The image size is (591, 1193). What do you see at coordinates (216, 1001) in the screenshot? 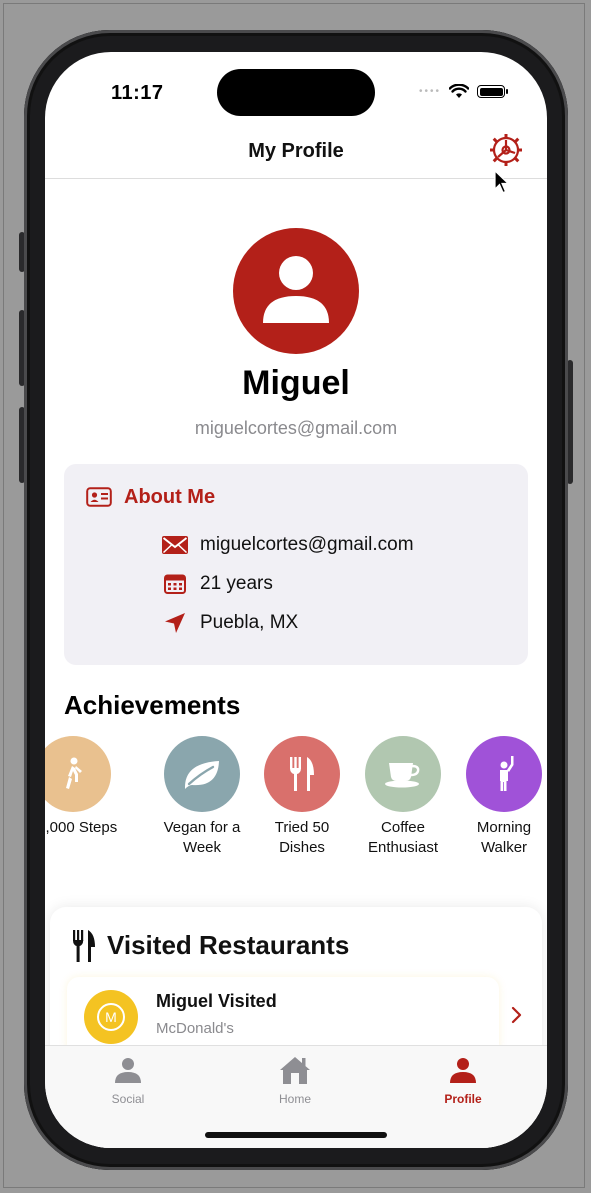
I see `visit-title: Miguel Visited` at bounding box center [216, 1001].